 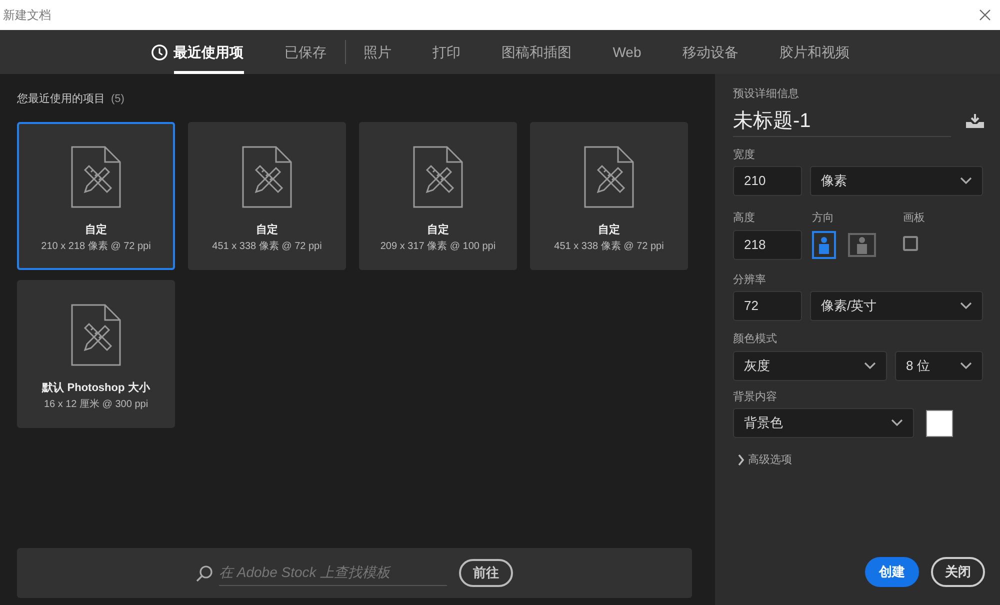 What do you see at coordinates (985, 15) in the screenshot?
I see `close-icon` at bounding box center [985, 15].